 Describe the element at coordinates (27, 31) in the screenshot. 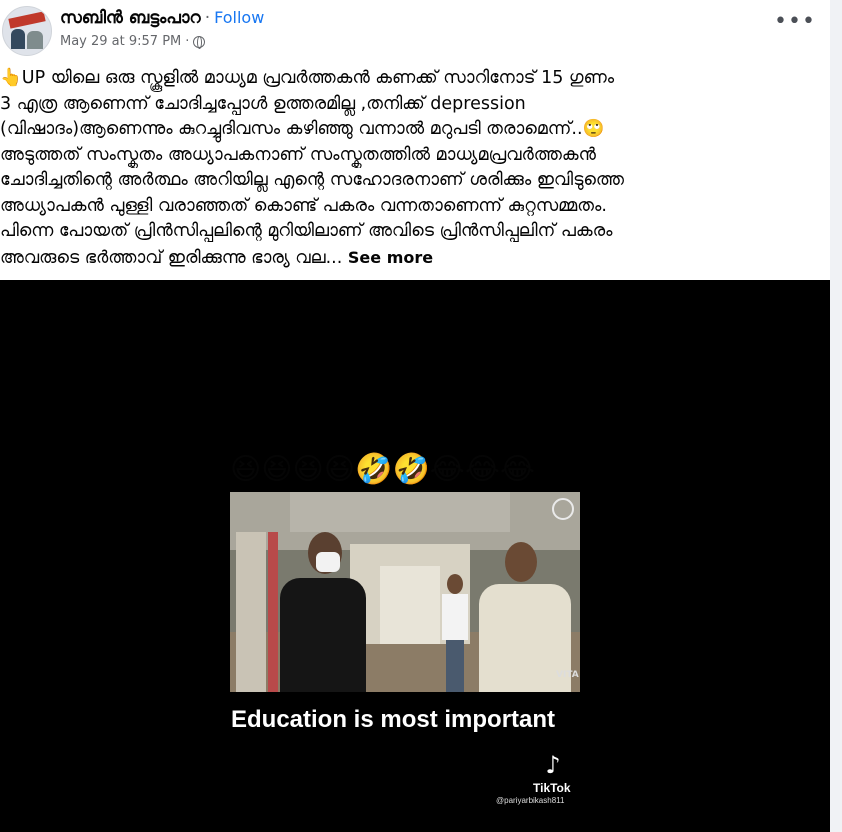

I see `author-avatar` at that location.